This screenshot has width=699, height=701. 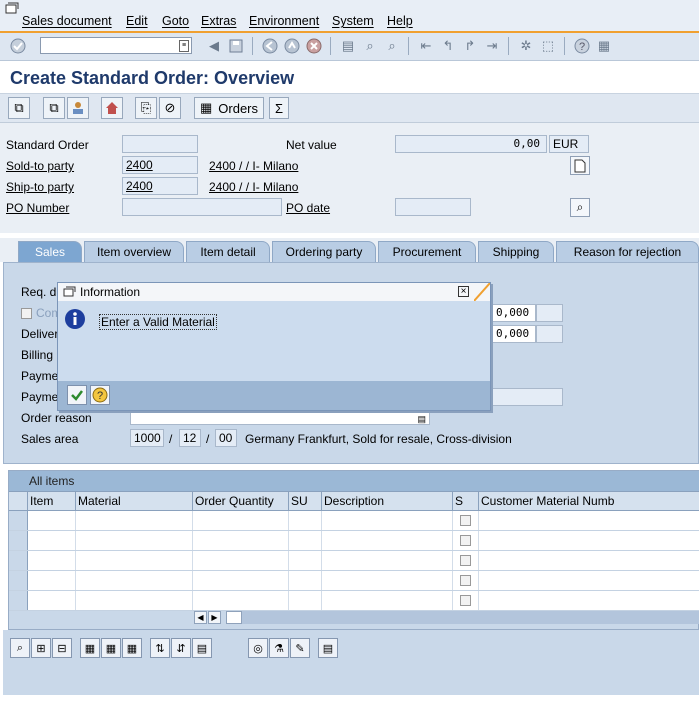 What do you see at coordinates (40, 187) in the screenshot?
I see `ship-to-label: Ship-to party` at bounding box center [40, 187].